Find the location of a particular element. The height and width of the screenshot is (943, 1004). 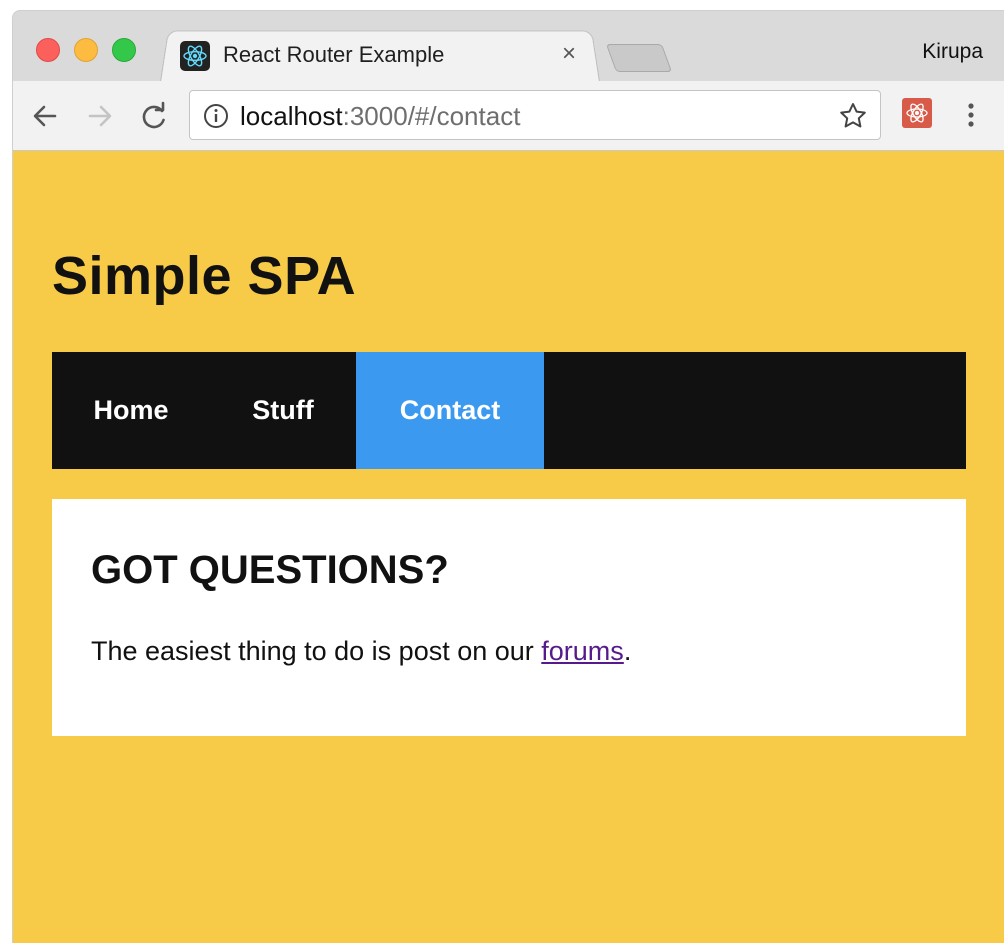

browser-toolbar: localhost:3000/#/contact is located at coordinates (508, 116).